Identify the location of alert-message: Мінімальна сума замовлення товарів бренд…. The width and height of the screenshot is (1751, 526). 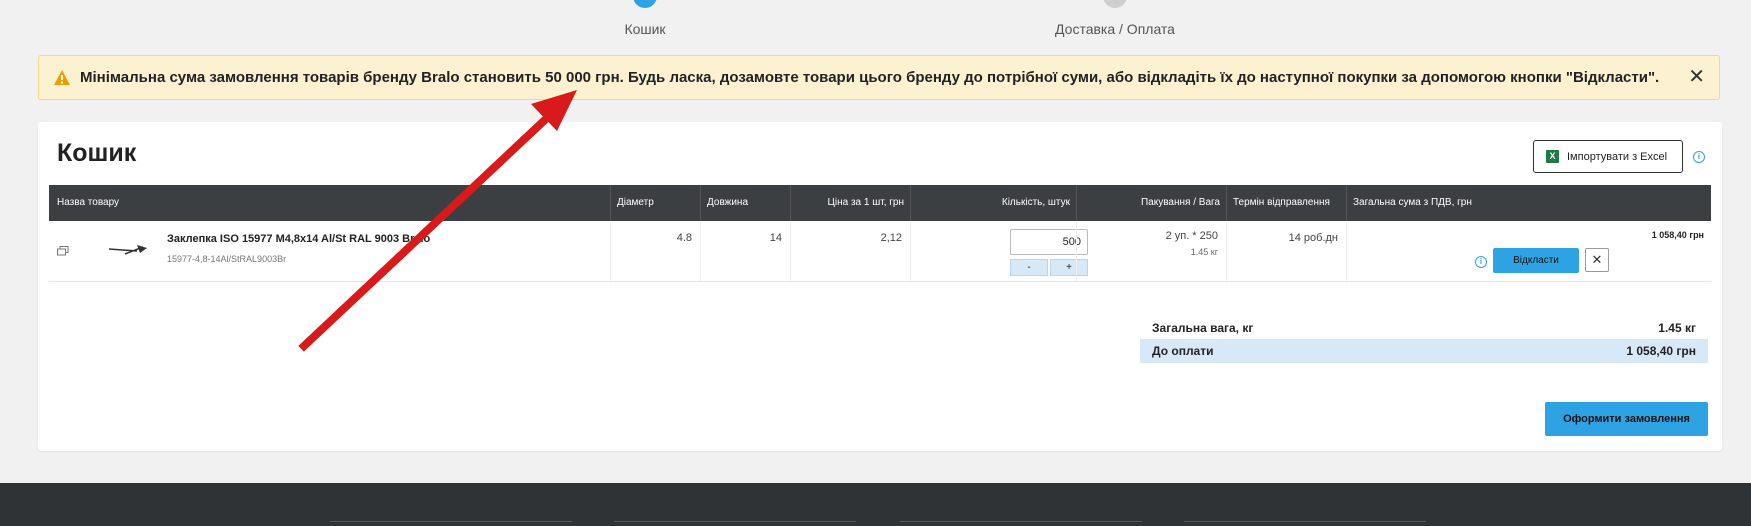
(870, 77).